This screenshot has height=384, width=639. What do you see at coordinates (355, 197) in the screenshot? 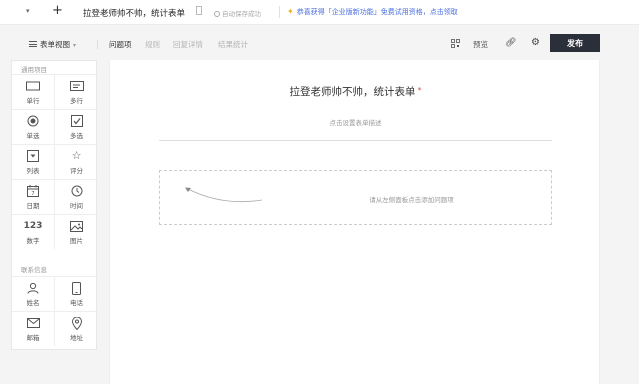
I see `question-dropzone: 请从左侧面板点击添加问题项` at bounding box center [355, 197].